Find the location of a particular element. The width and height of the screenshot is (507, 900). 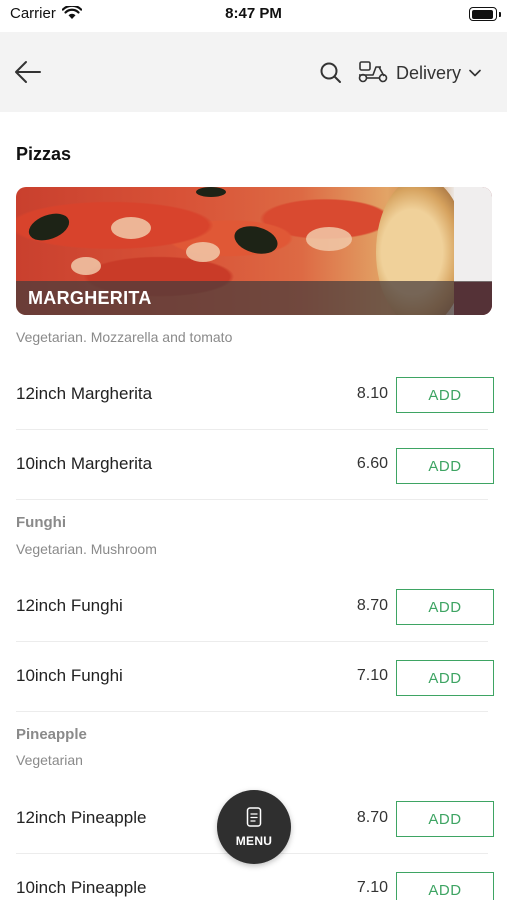

item-name: 12inch Pineapple is located at coordinates (81, 817).